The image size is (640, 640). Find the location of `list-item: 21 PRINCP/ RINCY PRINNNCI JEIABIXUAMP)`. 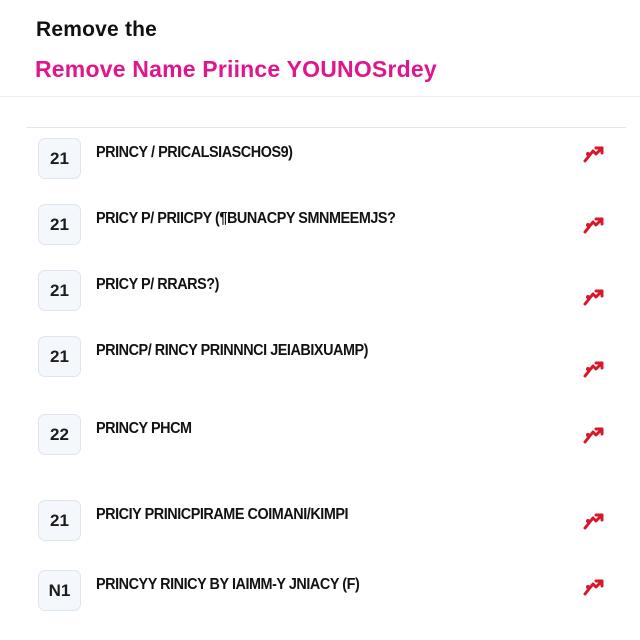

list-item: 21 PRINCP/ RINCY PRINNNCI JEIABIXUAMP) is located at coordinates (323, 358).